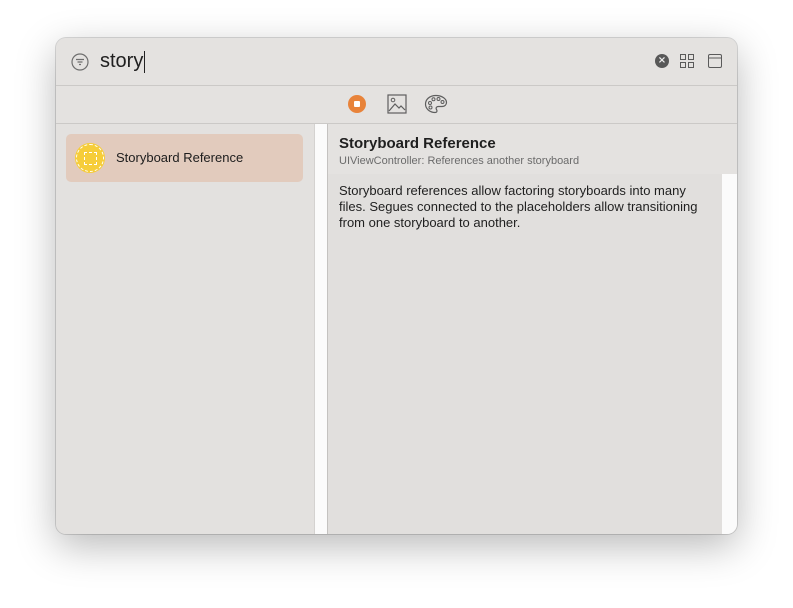  What do you see at coordinates (370, 61) in the screenshot?
I see `search-input` at bounding box center [370, 61].